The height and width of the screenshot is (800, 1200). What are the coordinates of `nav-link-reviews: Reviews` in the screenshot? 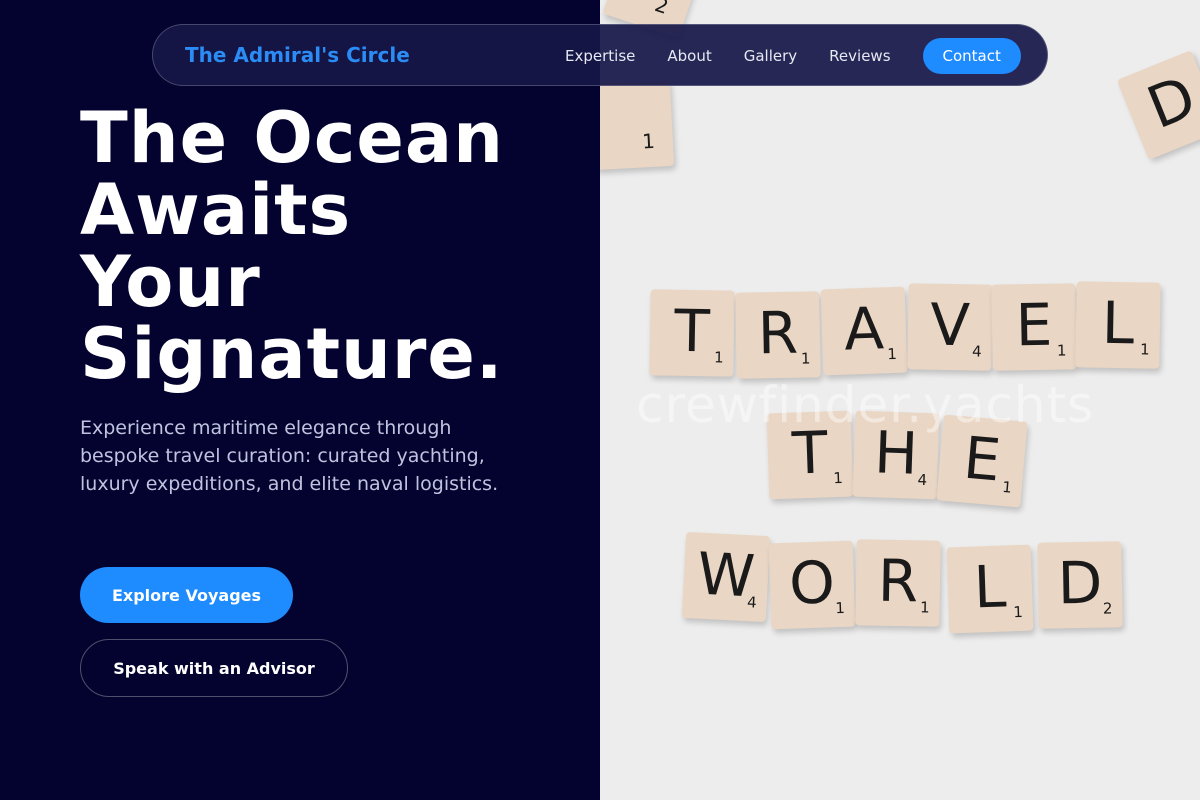 It's located at (859, 56).